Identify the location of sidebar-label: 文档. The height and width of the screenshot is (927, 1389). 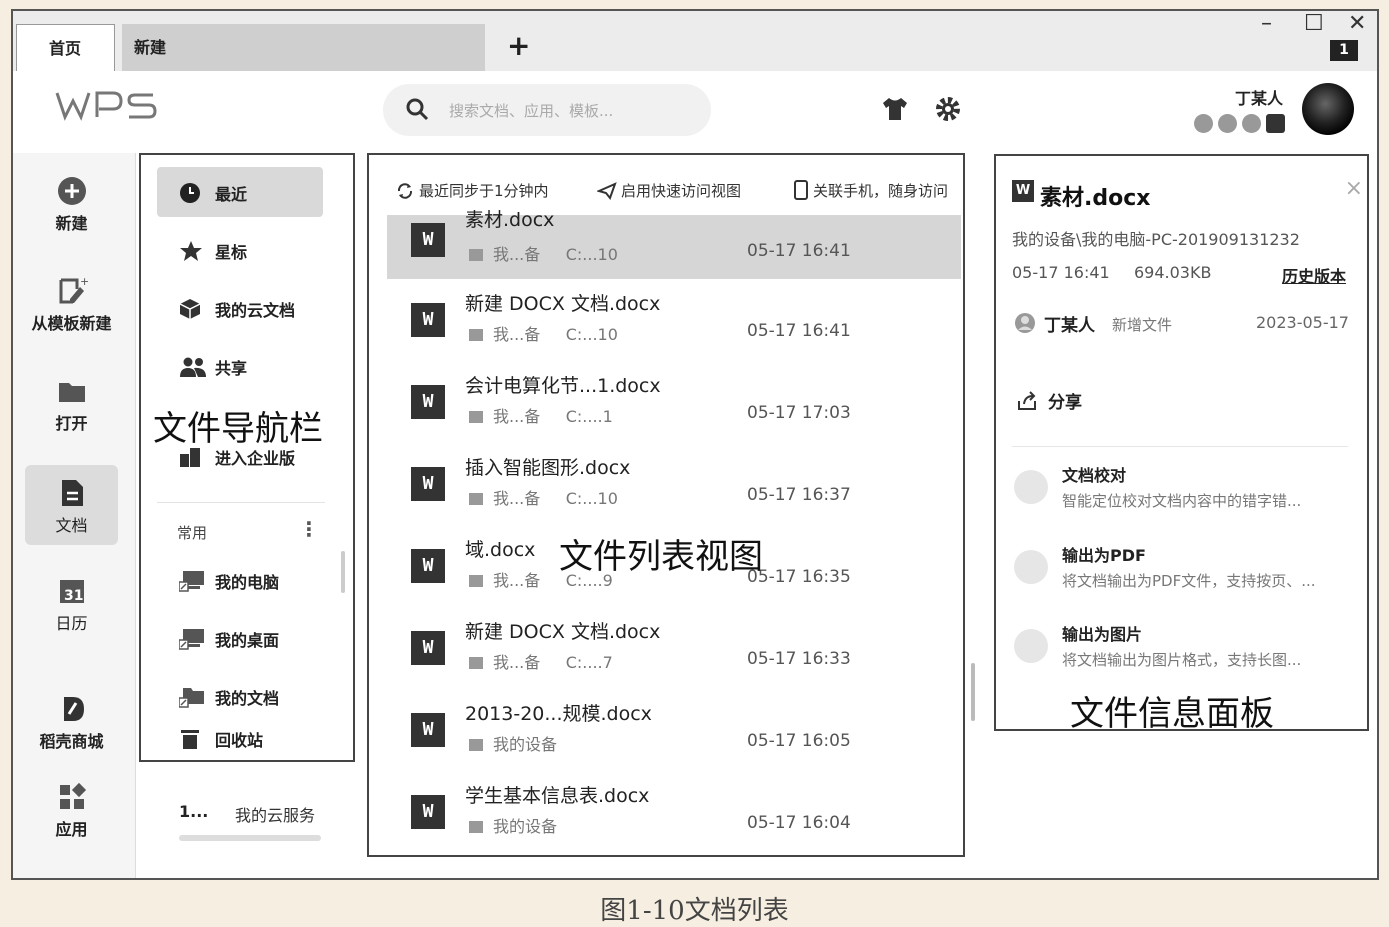
(71, 525).